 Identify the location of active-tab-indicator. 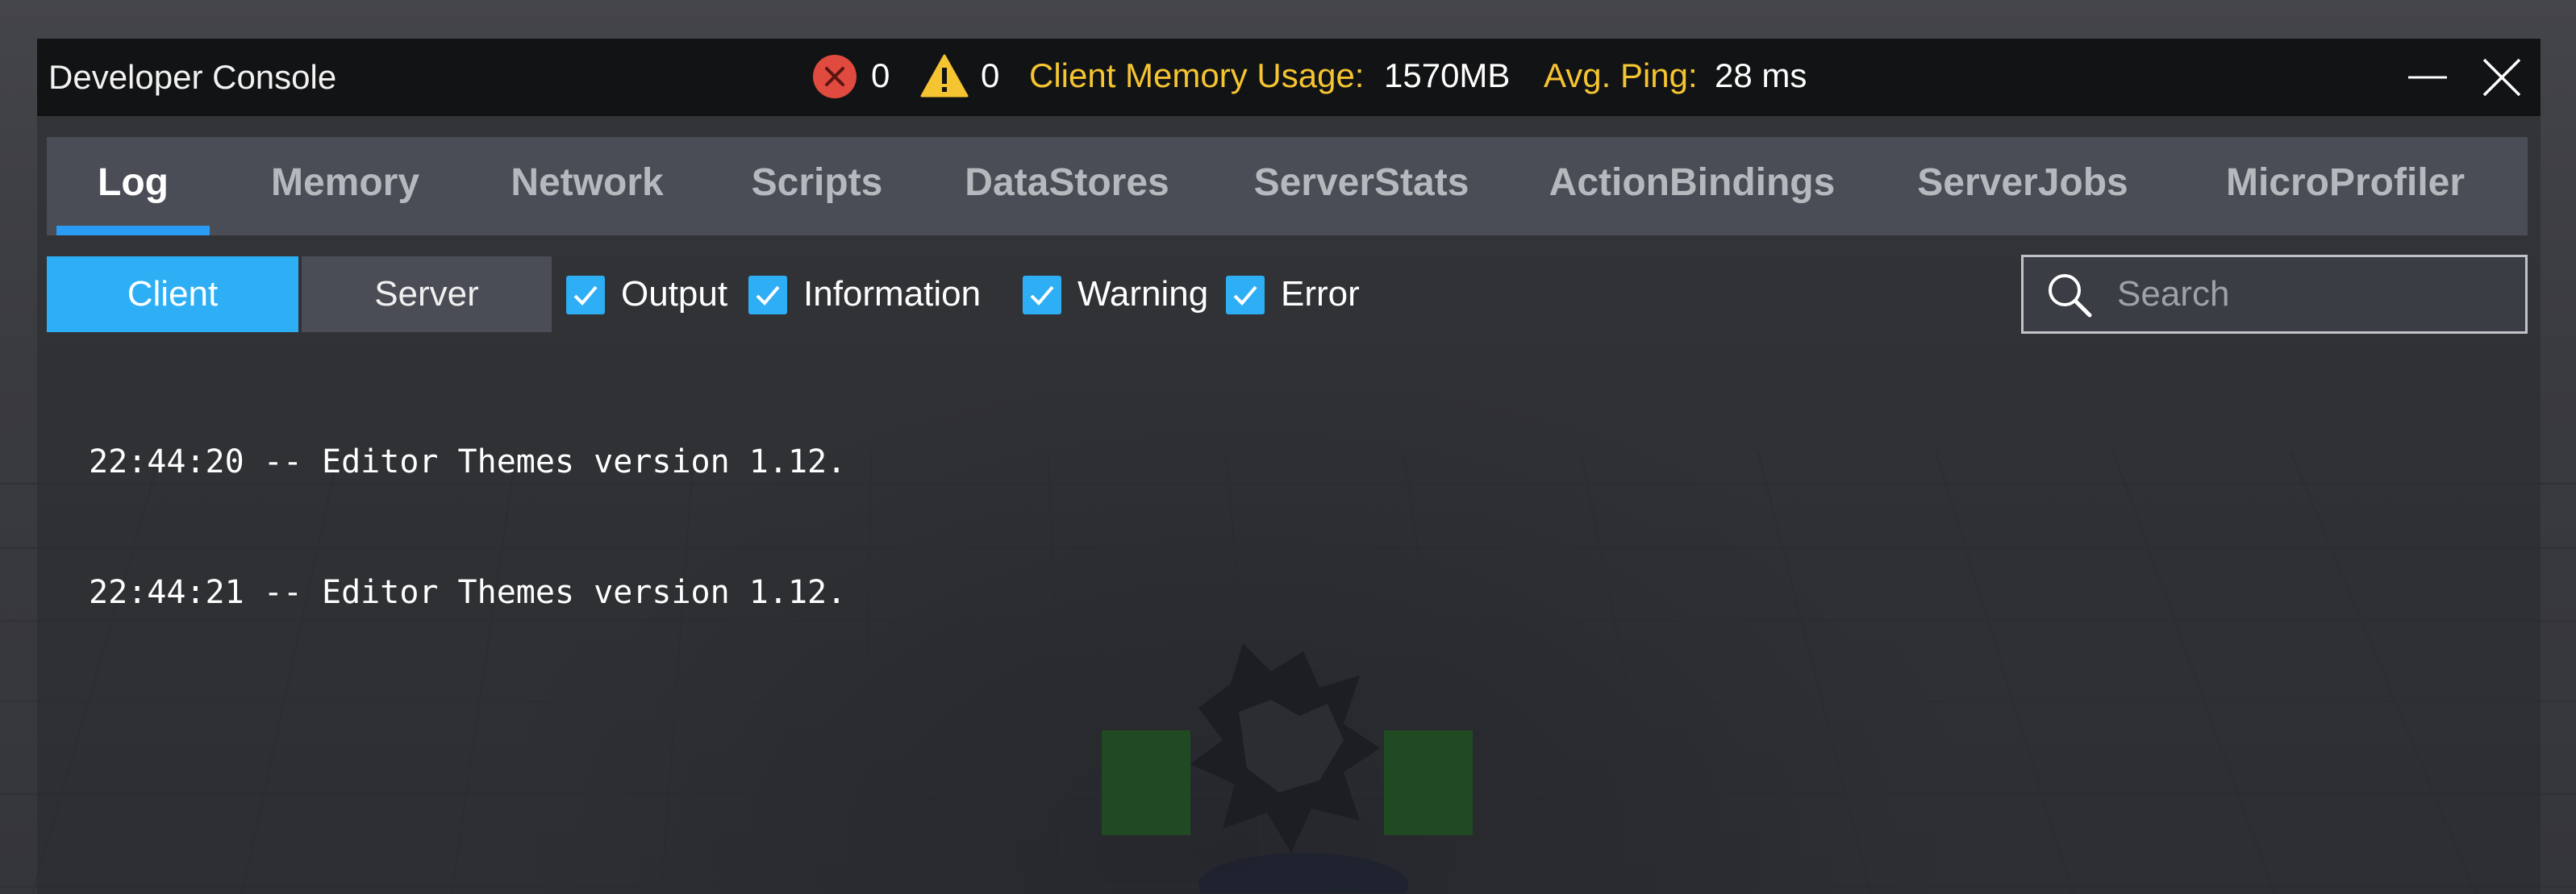
(133, 230).